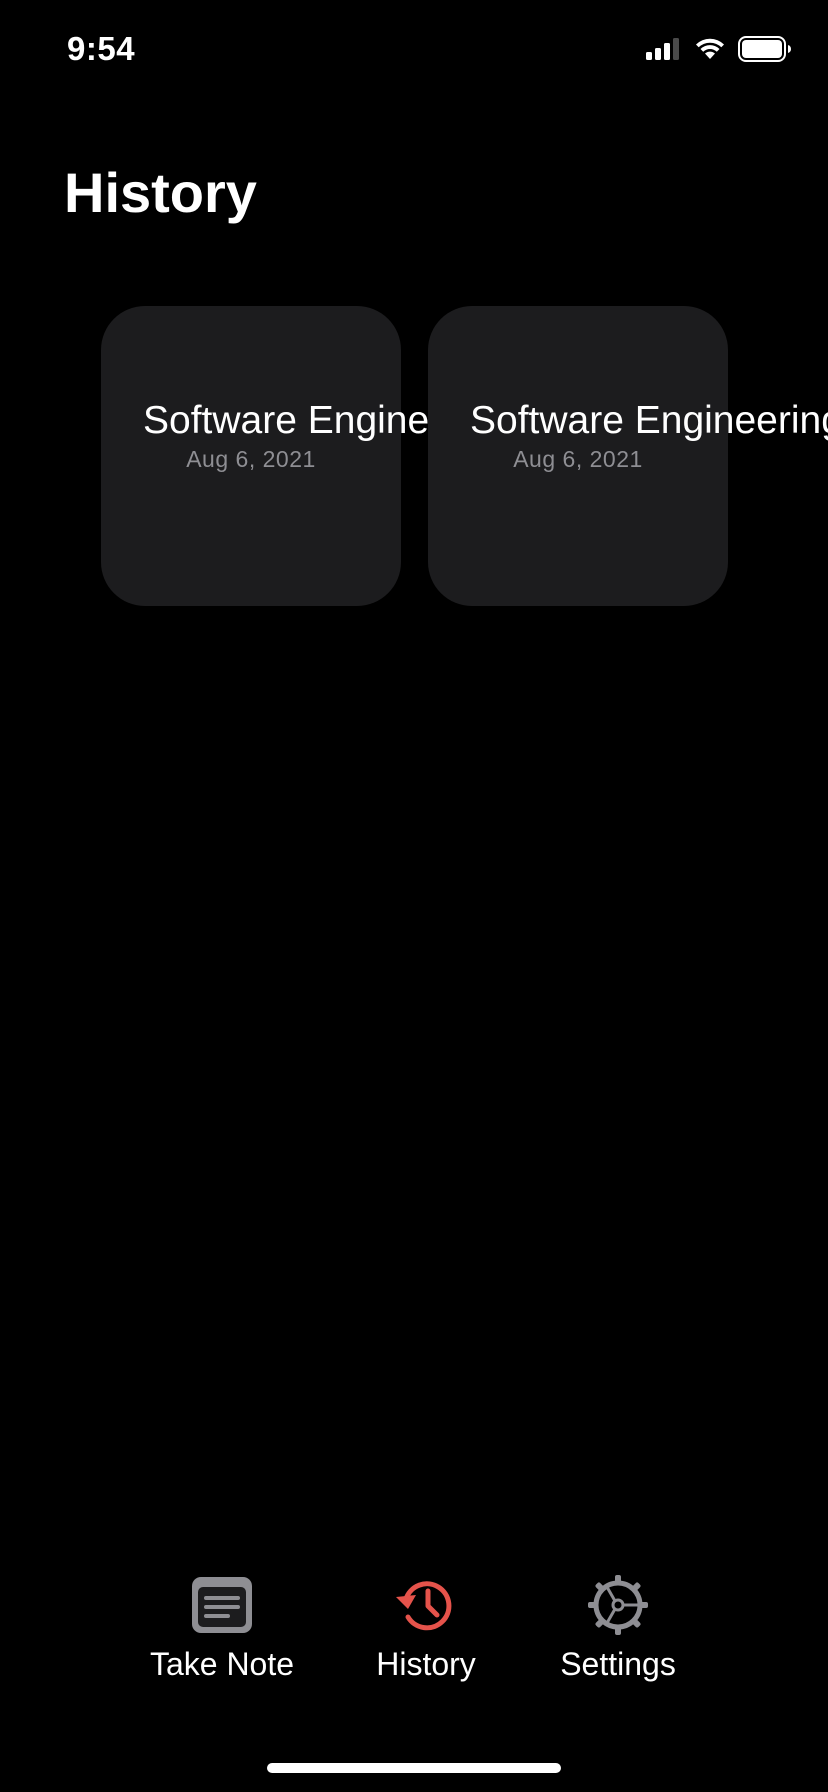  What do you see at coordinates (222, 1605) in the screenshot?
I see `note-icon` at bounding box center [222, 1605].